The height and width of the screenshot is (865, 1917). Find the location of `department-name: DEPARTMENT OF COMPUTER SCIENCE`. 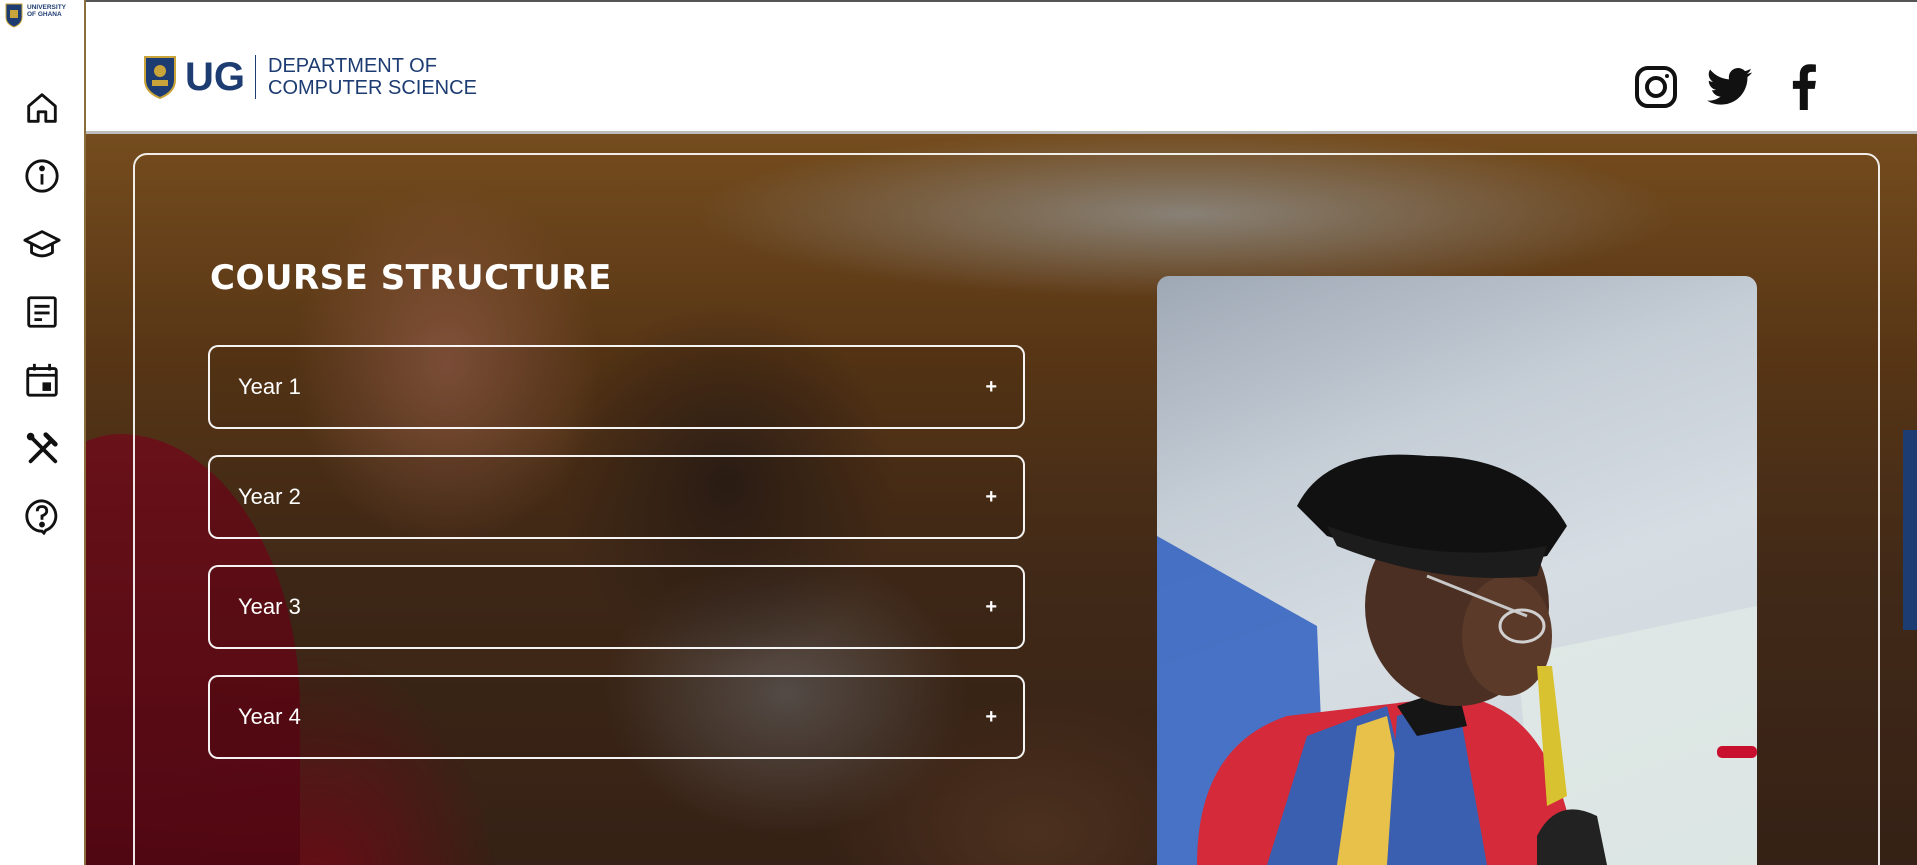

department-name: DEPARTMENT OF COMPUTER SCIENCE is located at coordinates (372, 77).